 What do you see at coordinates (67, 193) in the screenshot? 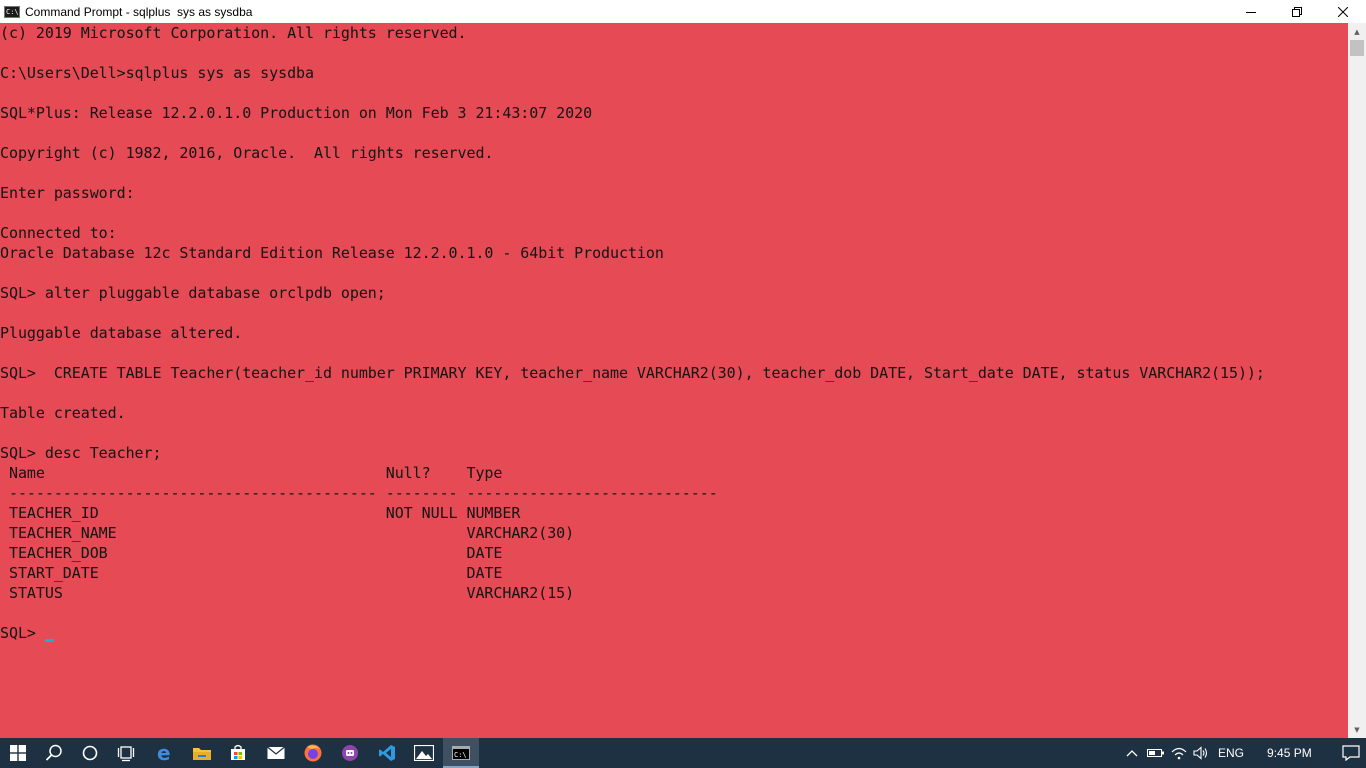
I see `console-line: Enter password:` at bounding box center [67, 193].